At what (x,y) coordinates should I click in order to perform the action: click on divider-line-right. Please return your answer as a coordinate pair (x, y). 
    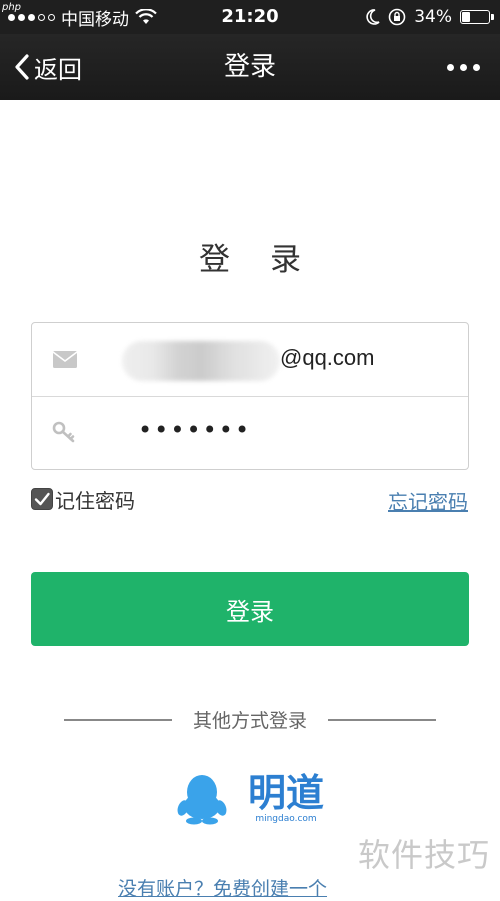
    Looking at the image, I should click on (382, 720).